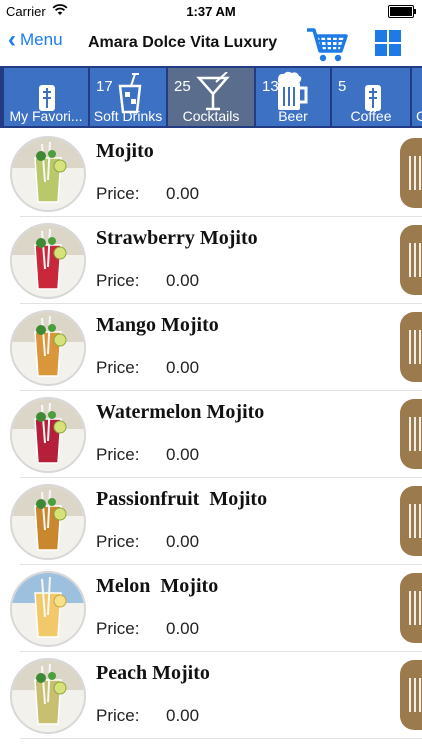  Describe the element at coordinates (211, 260) in the screenshot. I see `list-item: Strawberry Mojito Price: 0.00` at that location.